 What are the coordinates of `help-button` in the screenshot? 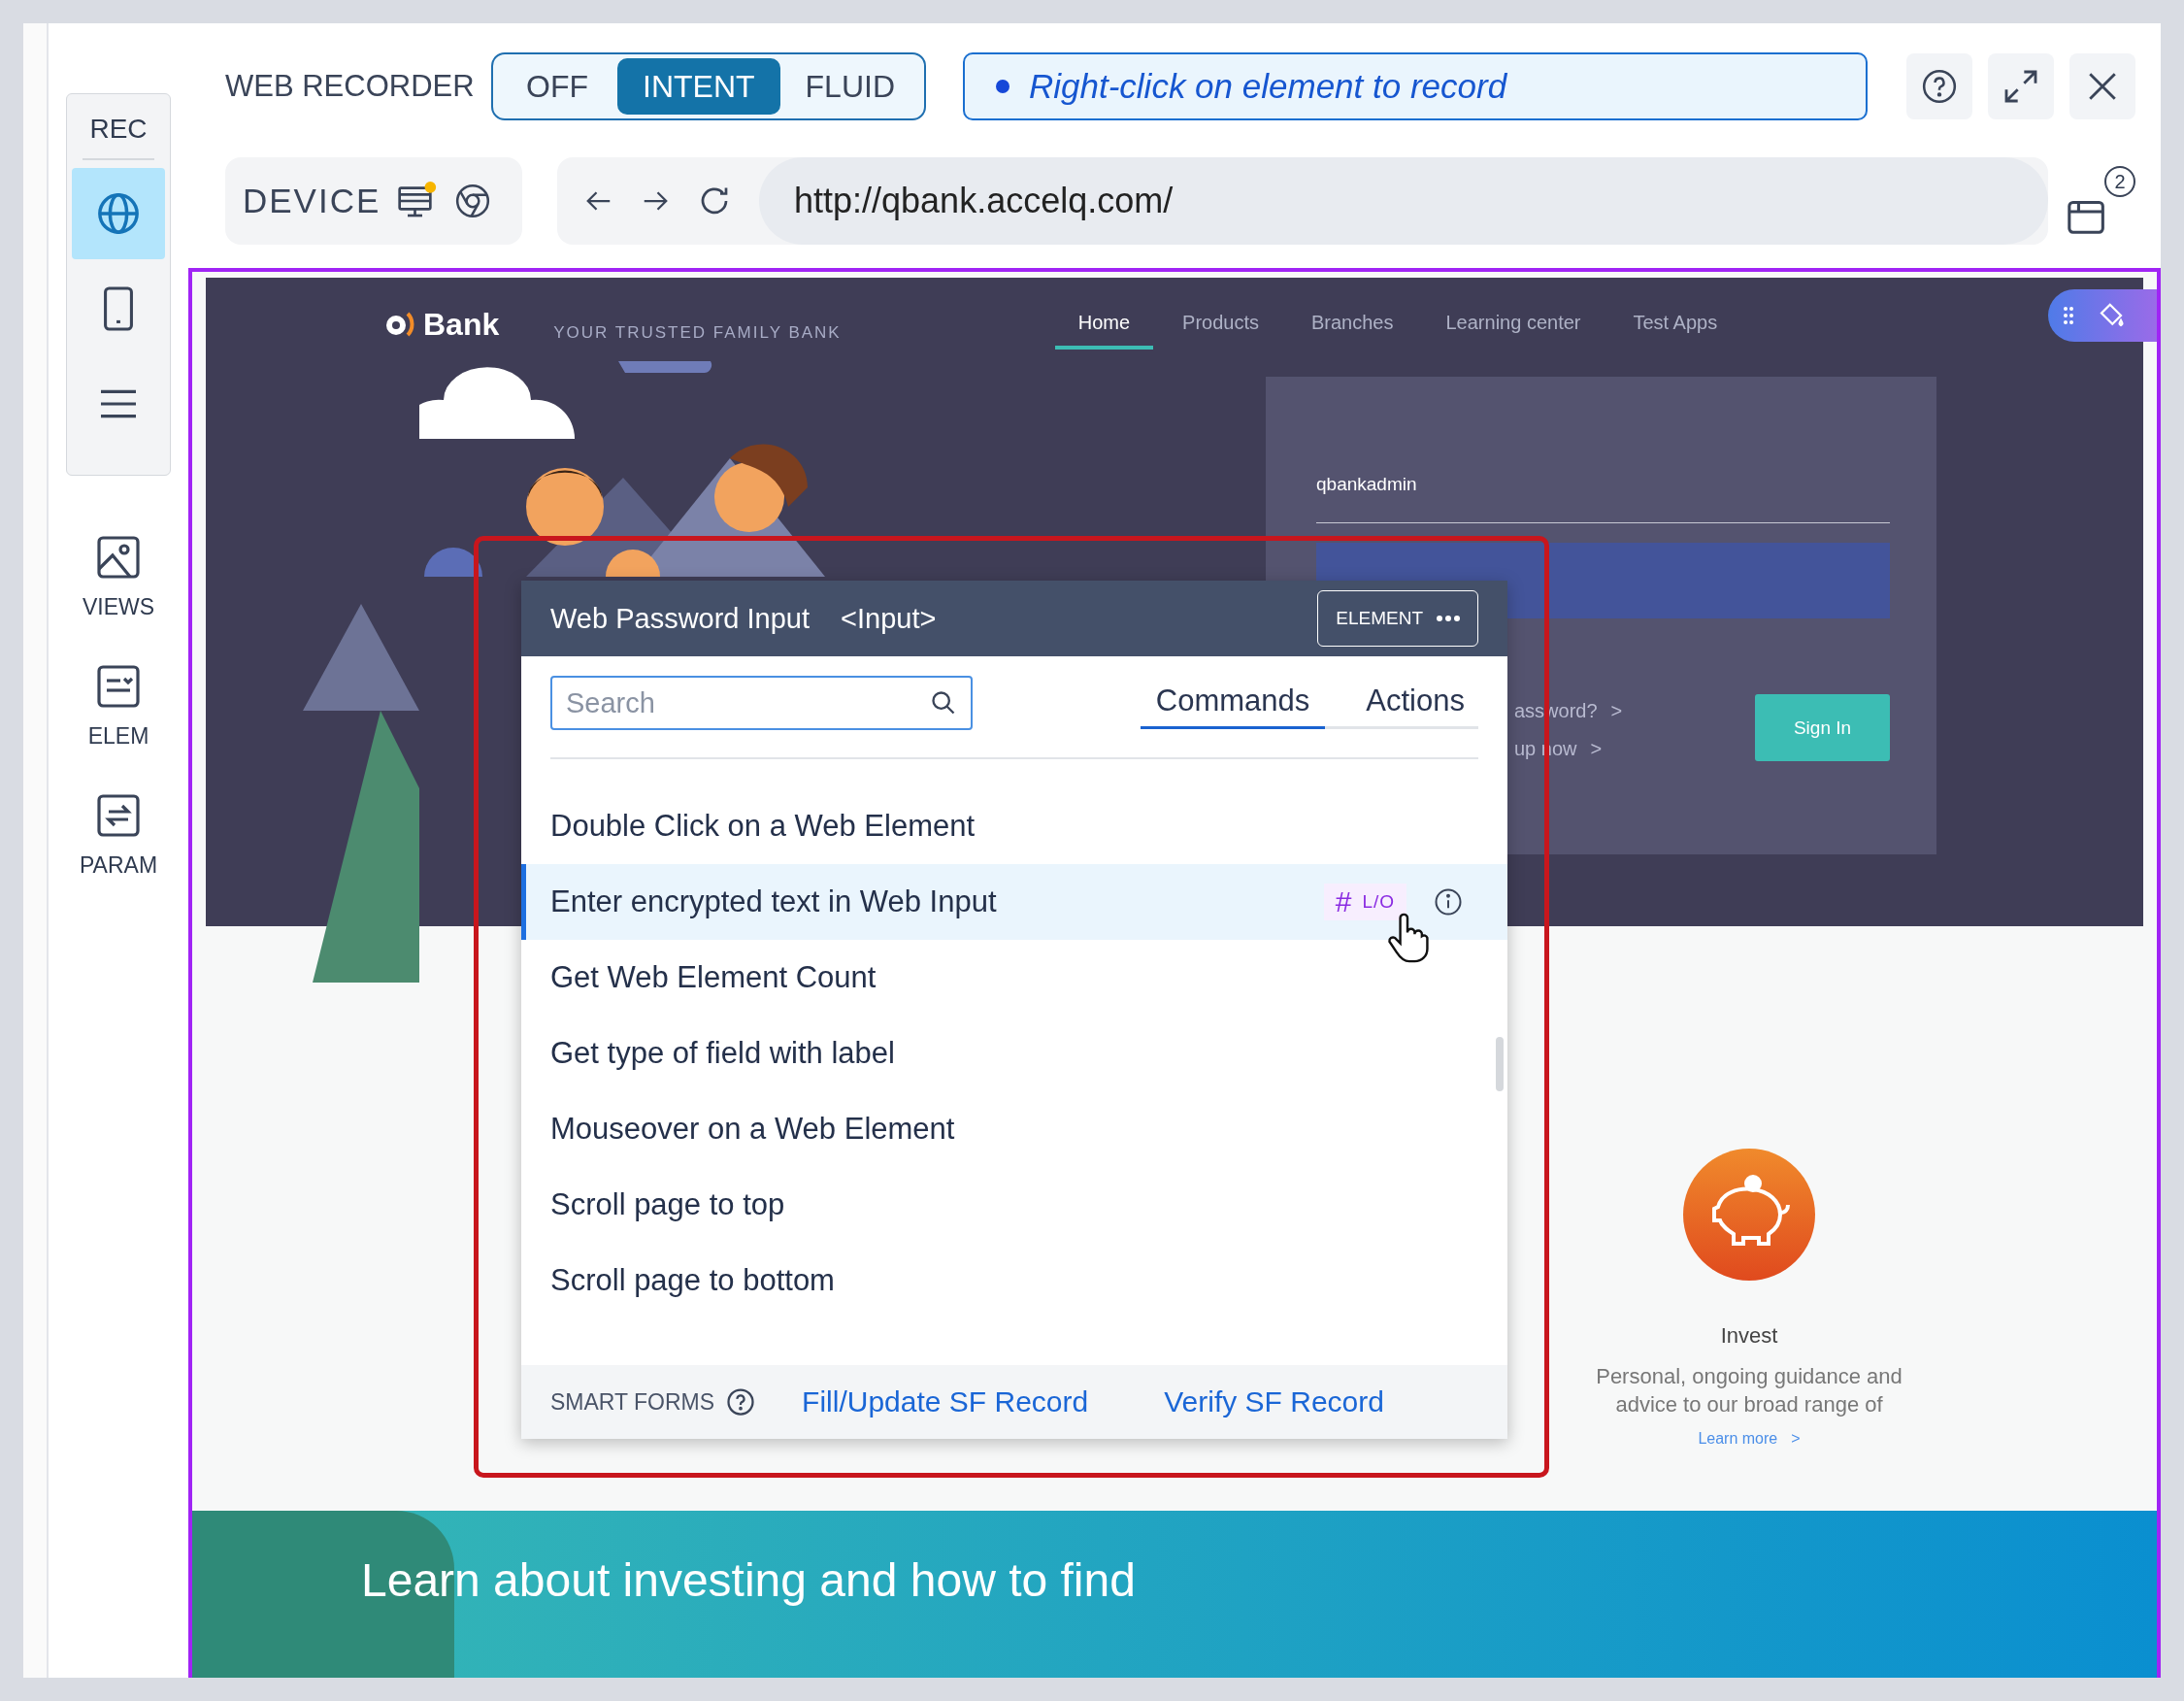 It's located at (1939, 86).